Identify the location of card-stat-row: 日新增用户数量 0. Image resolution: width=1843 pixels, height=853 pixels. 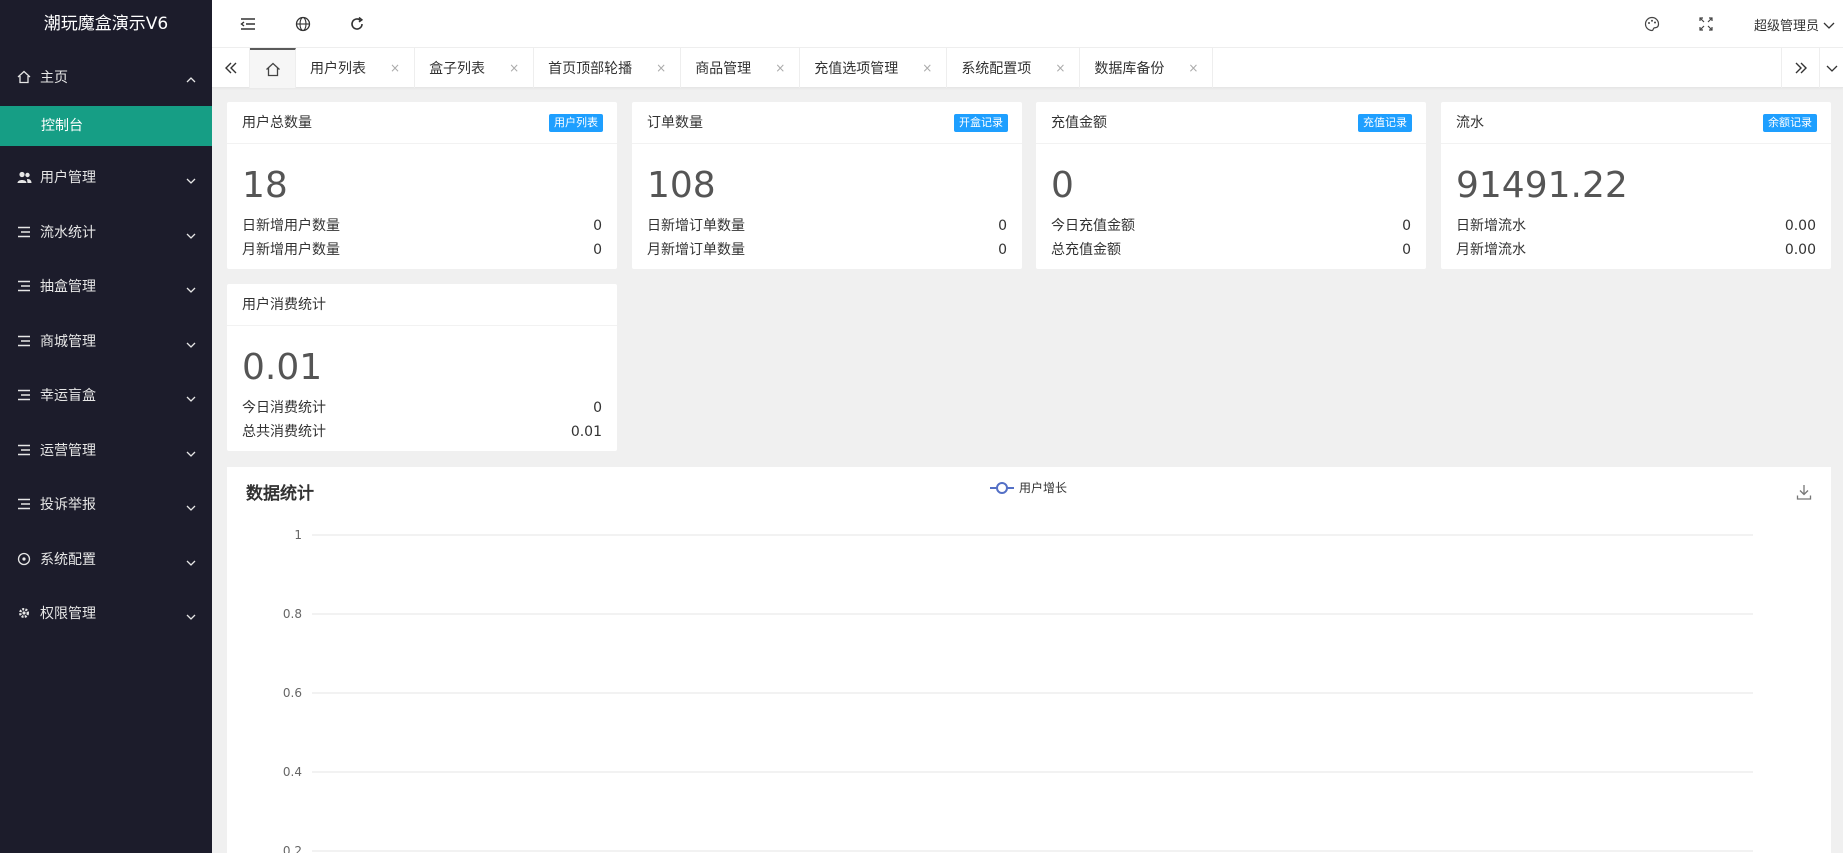
(422, 226).